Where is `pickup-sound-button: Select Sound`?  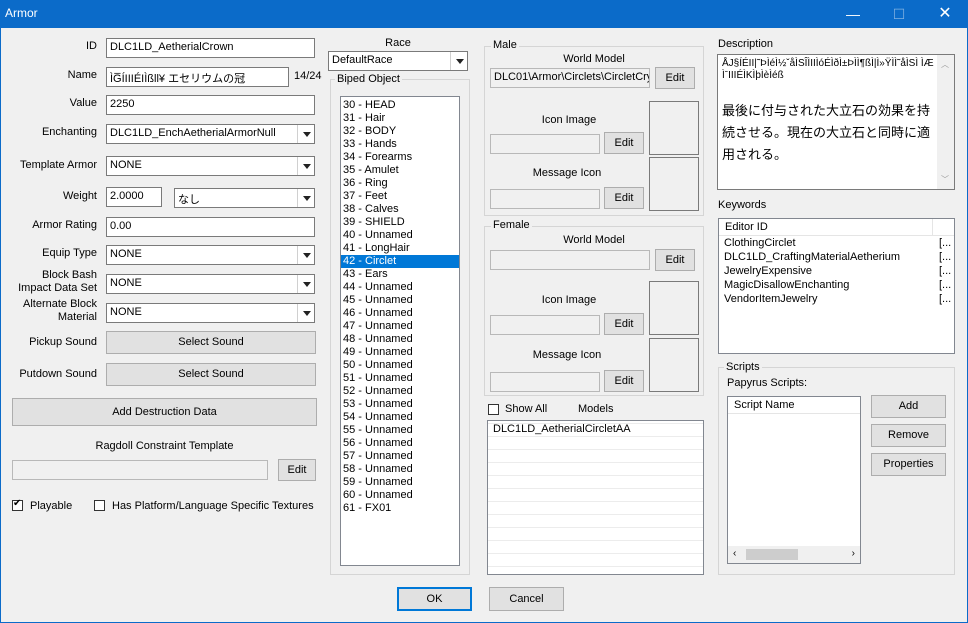 pickup-sound-button: Select Sound is located at coordinates (211, 342).